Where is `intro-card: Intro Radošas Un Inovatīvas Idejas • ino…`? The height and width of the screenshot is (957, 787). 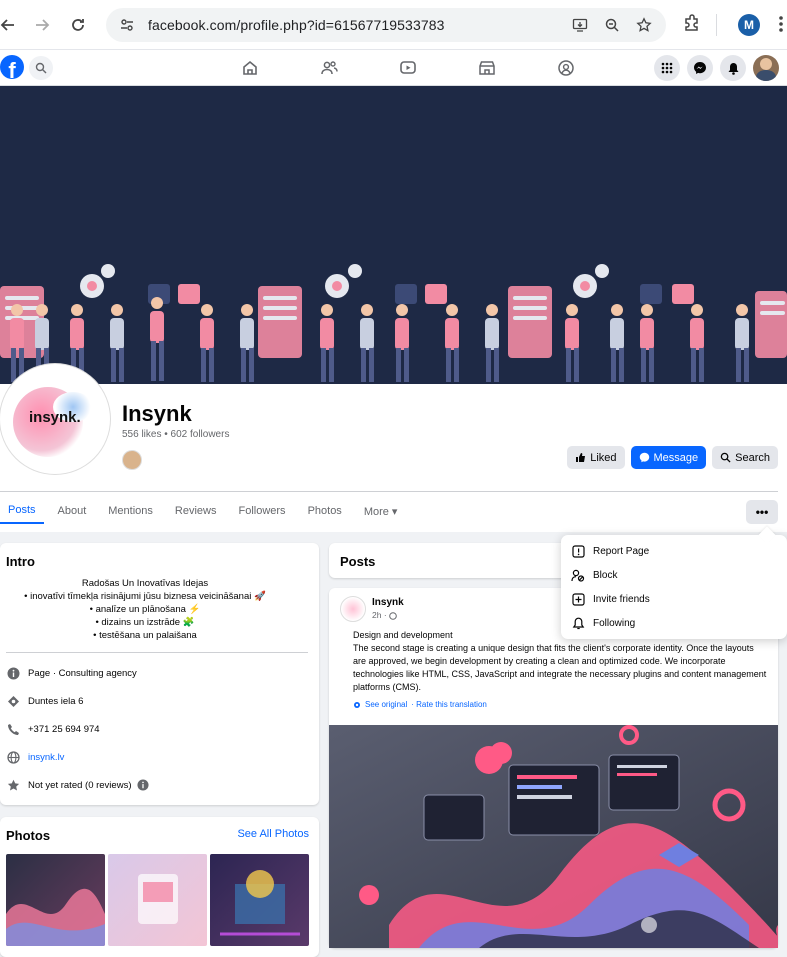
intro-card: Intro Radošas Un Inovatīvas Idejas • ino… is located at coordinates (159, 674).